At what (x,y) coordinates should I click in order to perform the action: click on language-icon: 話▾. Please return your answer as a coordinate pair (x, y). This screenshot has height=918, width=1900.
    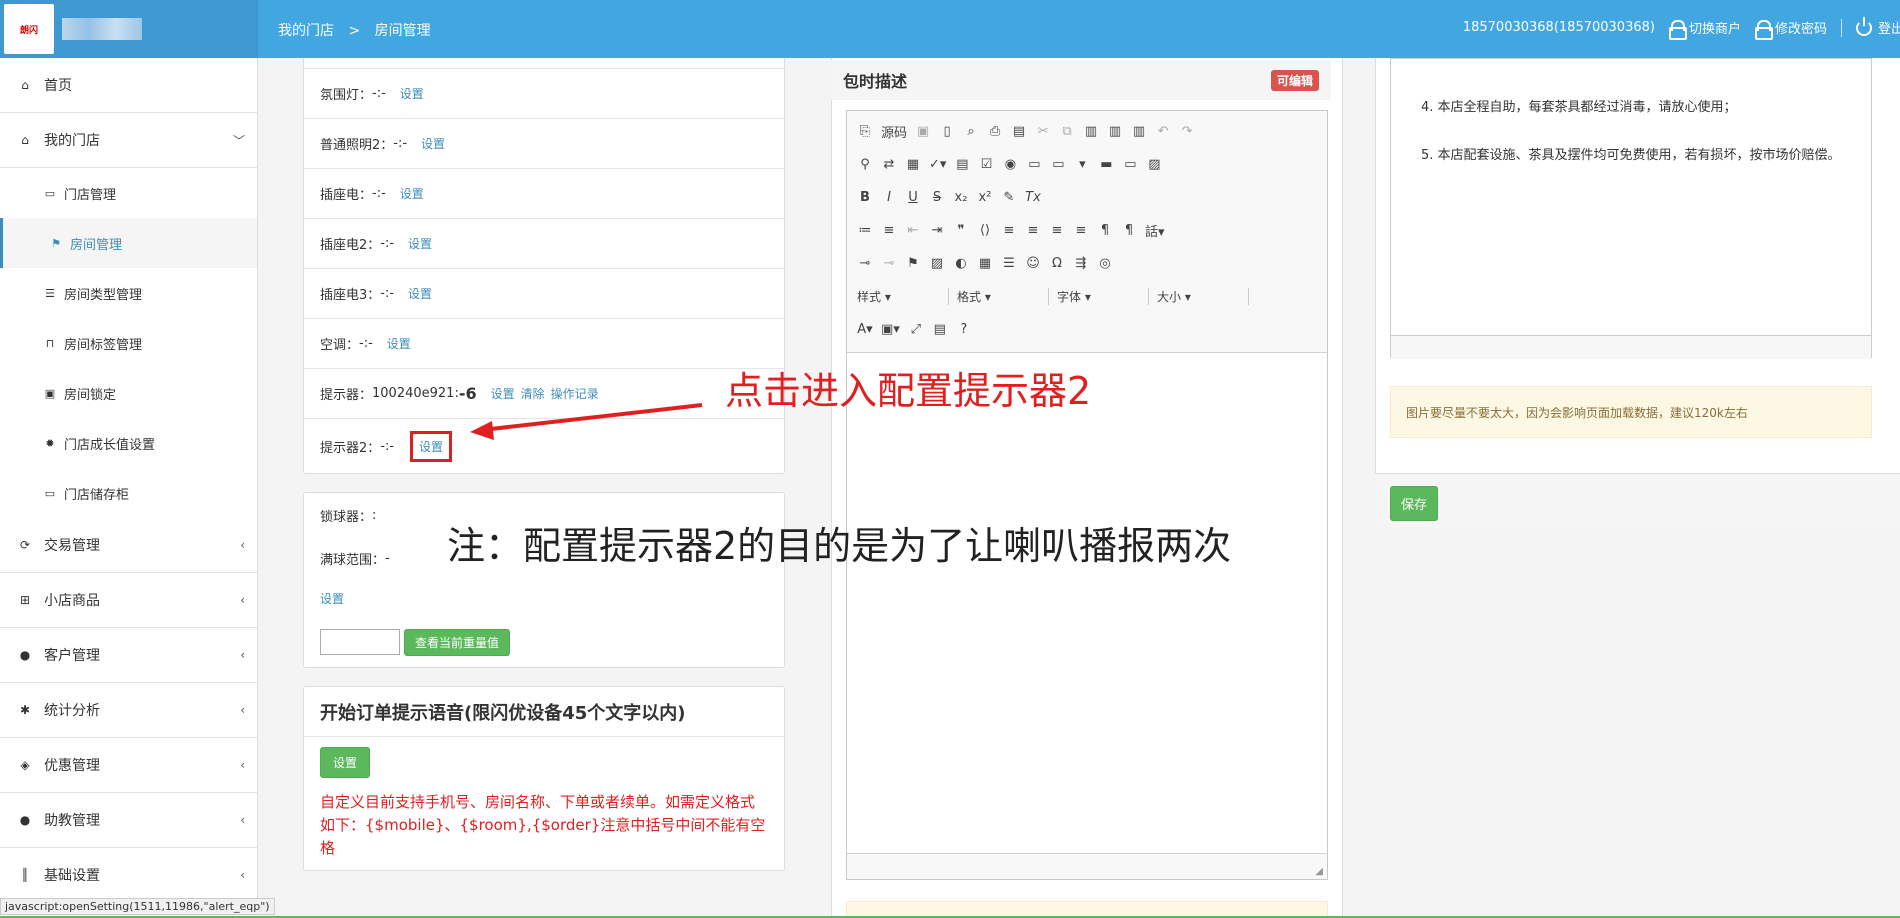
    Looking at the image, I should click on (1155, 230).